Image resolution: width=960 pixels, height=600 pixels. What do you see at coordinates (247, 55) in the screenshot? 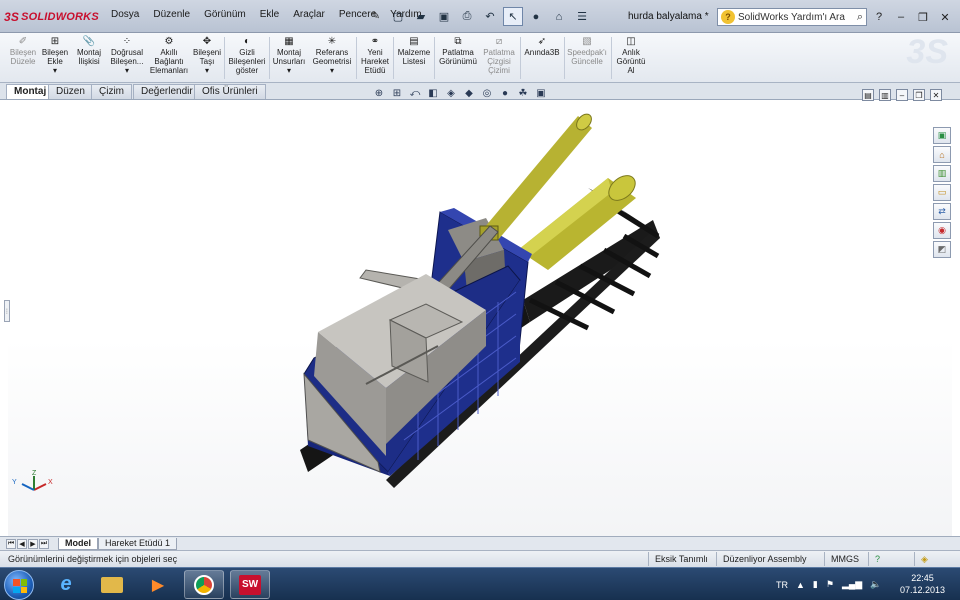
I see `show-hidden-components-button: ◐ Gizli Bileşenleri göster` at bounding box center [247, 55].